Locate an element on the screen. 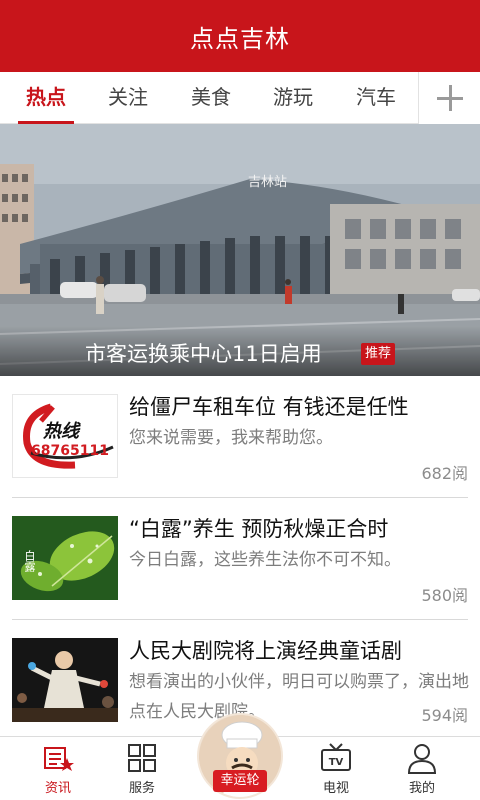  lucky-wheel-label: 幸运轮 is located at coordinates (240, 781).